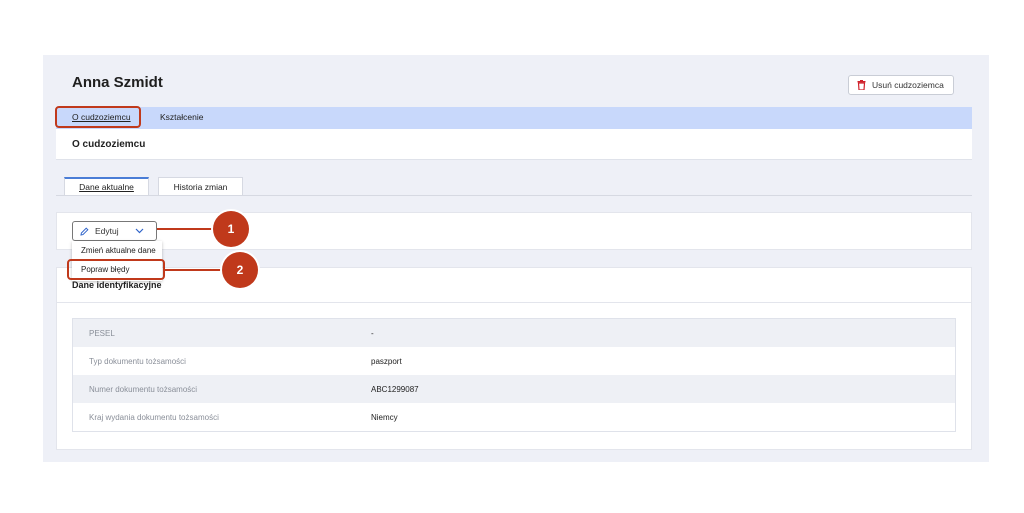 The image size is (1024, 513). Describe the element at coordinates (514, 118) in the screenshot. I see `main-tabs: O cudzoziemcu Kształcenie` at that location.